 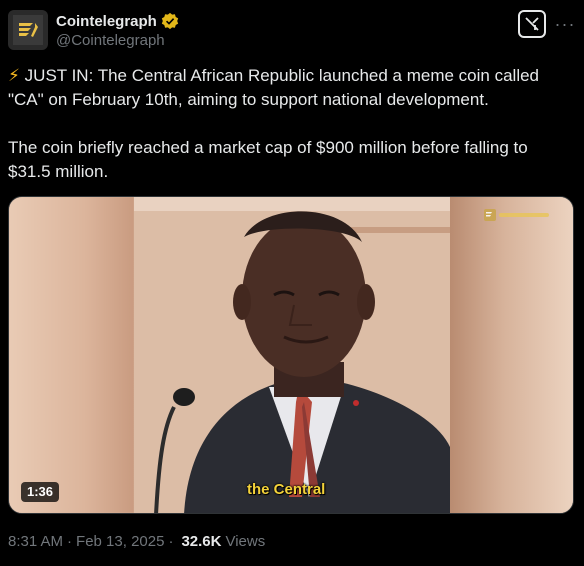 I want to click on grok-glyph-icon, so click(x=532, y=24).